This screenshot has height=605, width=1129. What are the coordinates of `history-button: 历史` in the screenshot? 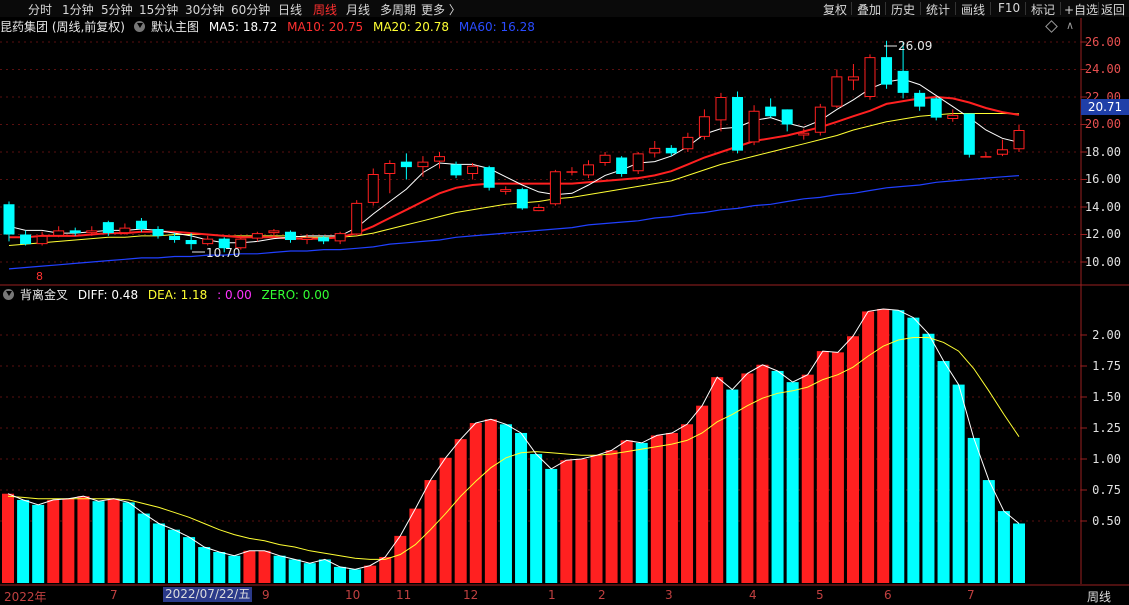 It's located at (903, 9).